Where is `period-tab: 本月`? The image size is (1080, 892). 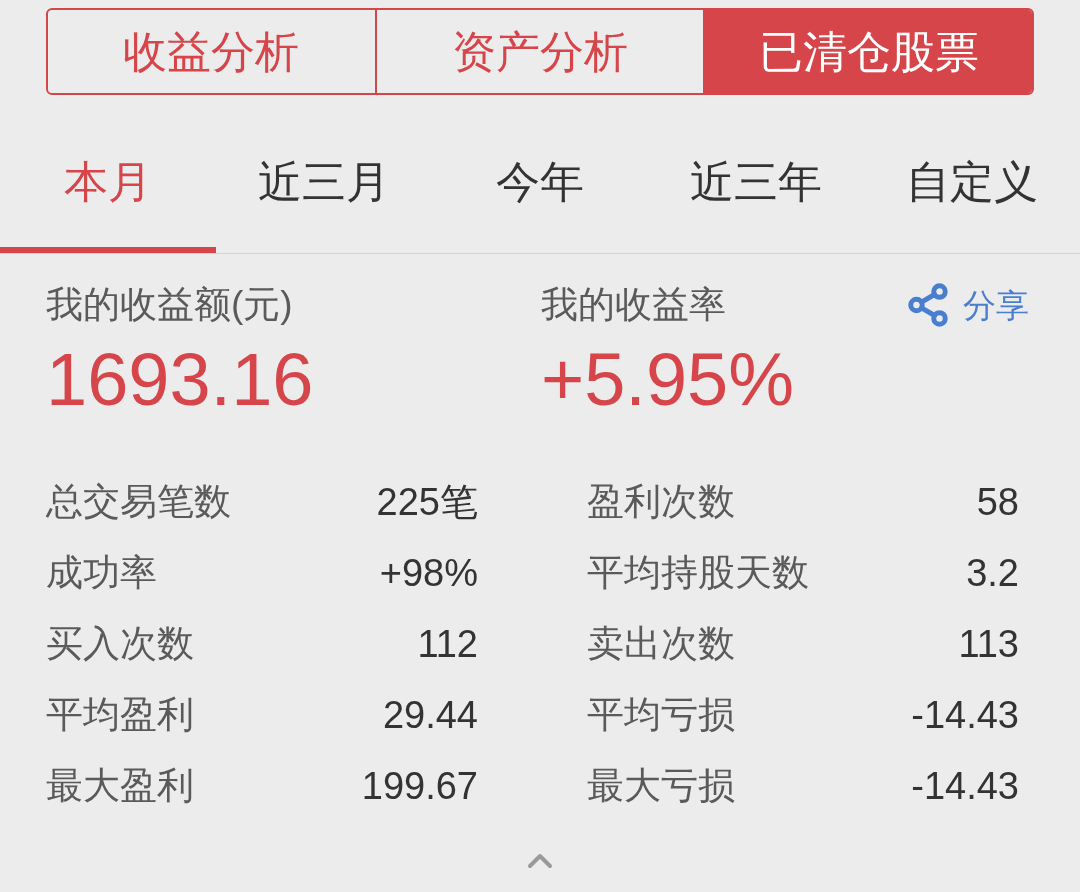 period-tab: 本月 is located at coordinates (108, 174).